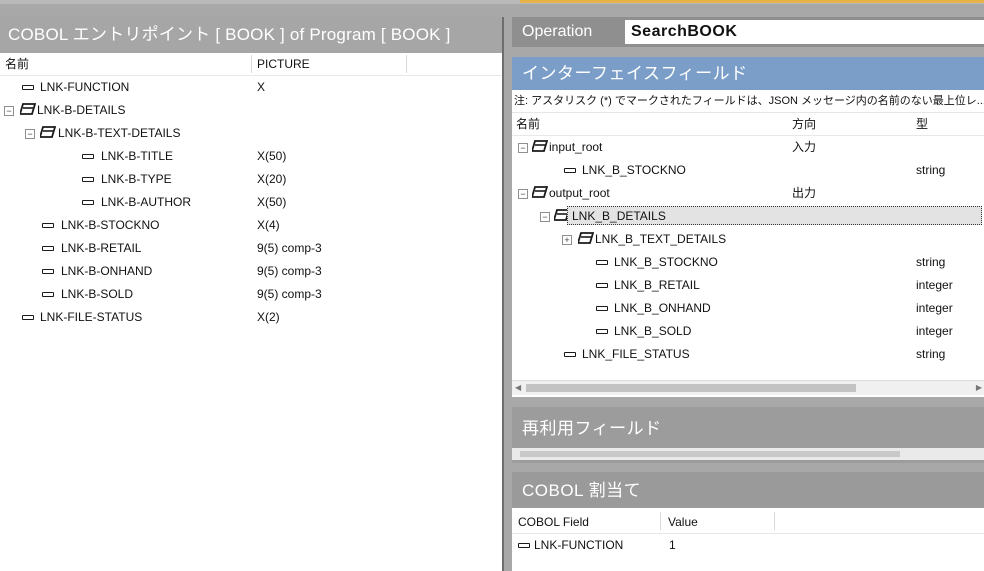 This screenshot has width=984, height=571. What do you see at coordinates (567, 240) in the screenshot?
I see `expand-toggle-icon: +` at bounding box center [567, 240].